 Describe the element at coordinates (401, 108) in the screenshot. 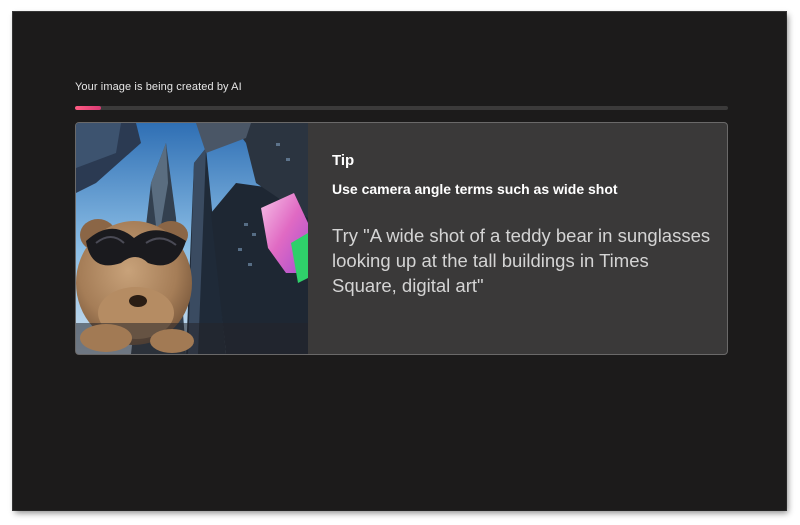

I see `progress-bar` at that location.